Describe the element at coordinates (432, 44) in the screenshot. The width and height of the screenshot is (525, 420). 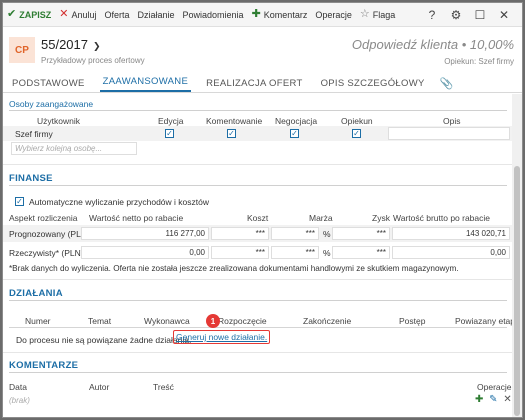
I see `status-label: Odpowiedź klienta • 10,00%` at that location.